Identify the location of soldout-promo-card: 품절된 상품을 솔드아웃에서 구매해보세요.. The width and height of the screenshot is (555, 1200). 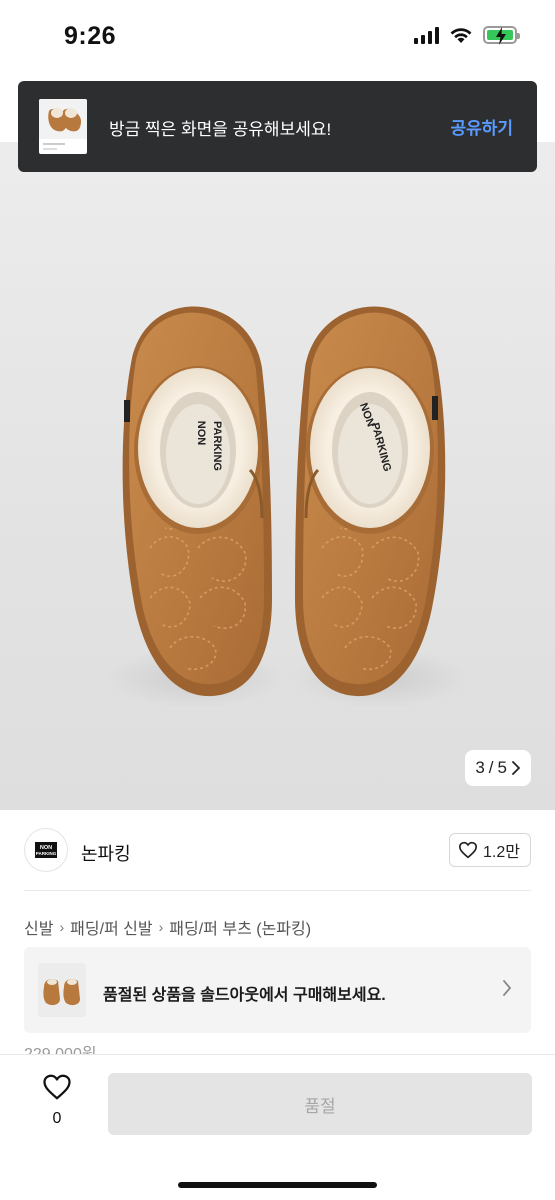
(277, 990).